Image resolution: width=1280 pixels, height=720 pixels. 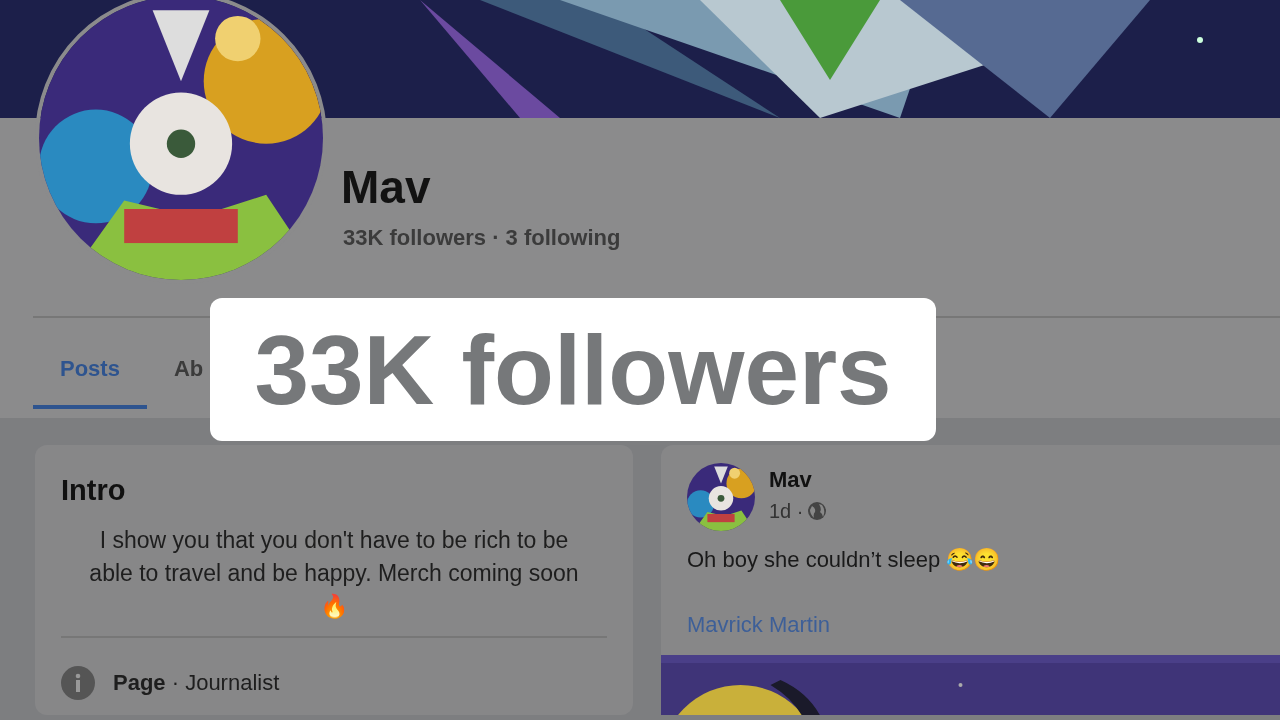 I want to click on post-author: Mav, so click(x=798, y=479).